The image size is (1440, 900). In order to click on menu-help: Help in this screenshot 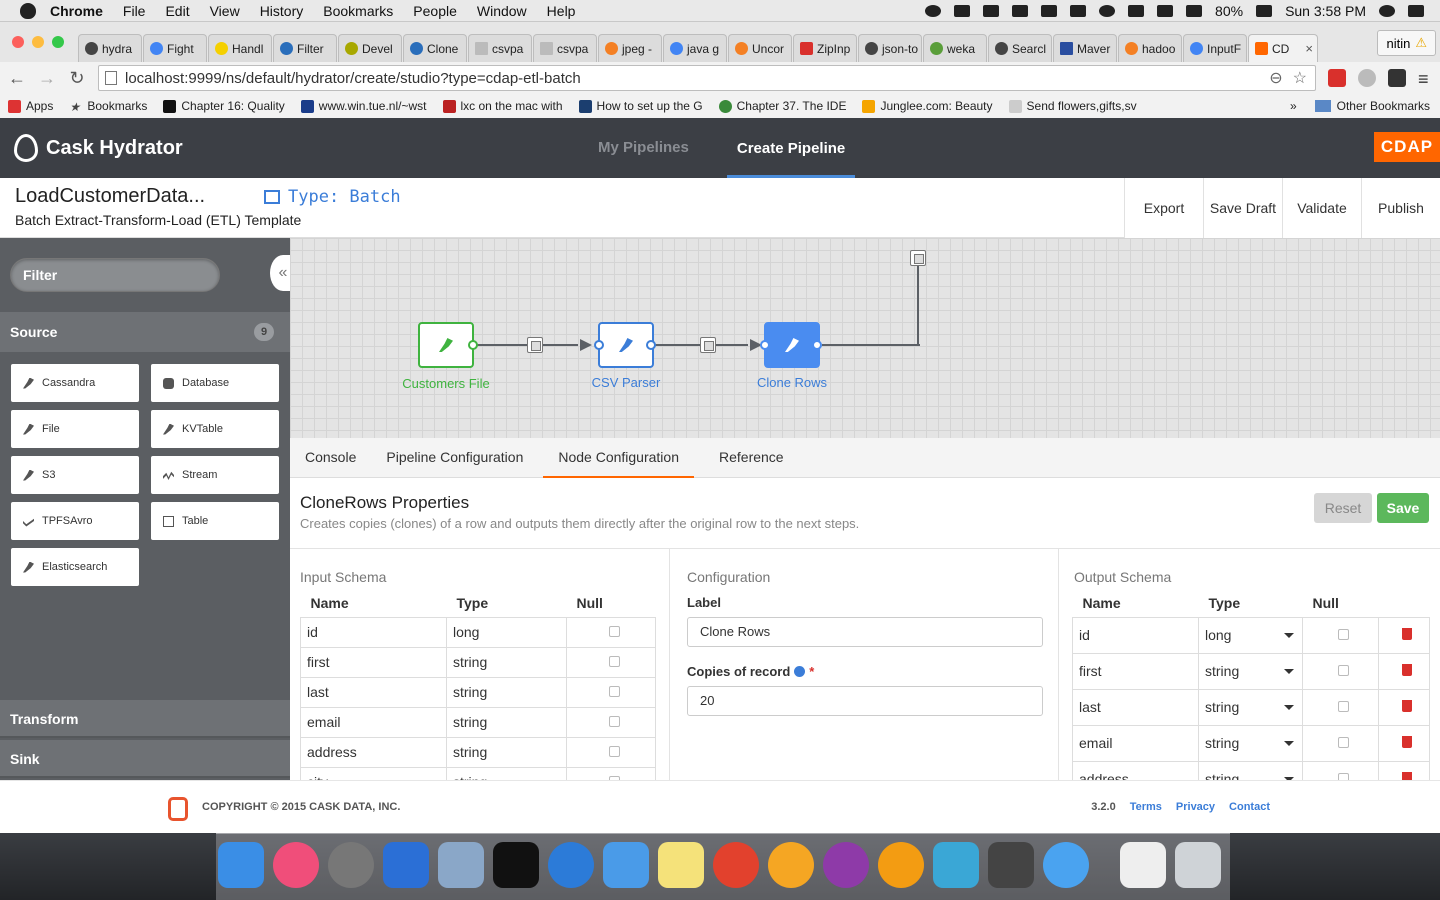, I will do `click(561, 11)`.